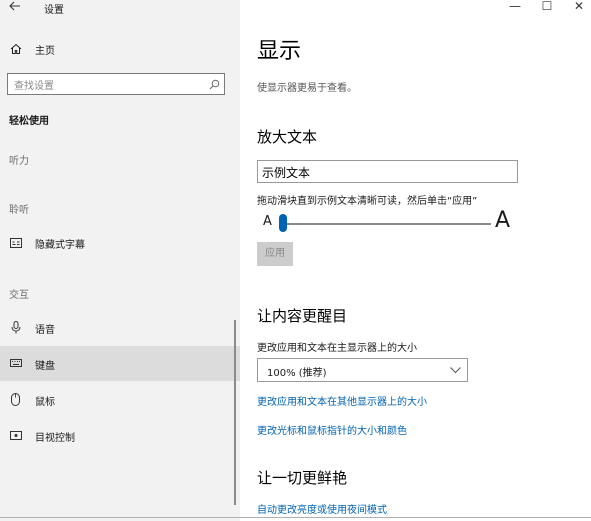 The image size is (591, 521). Describe the element at coordinates (120, 363) in the screenshot. I see `sidebar-item-keyboard: 键盘` at that location.